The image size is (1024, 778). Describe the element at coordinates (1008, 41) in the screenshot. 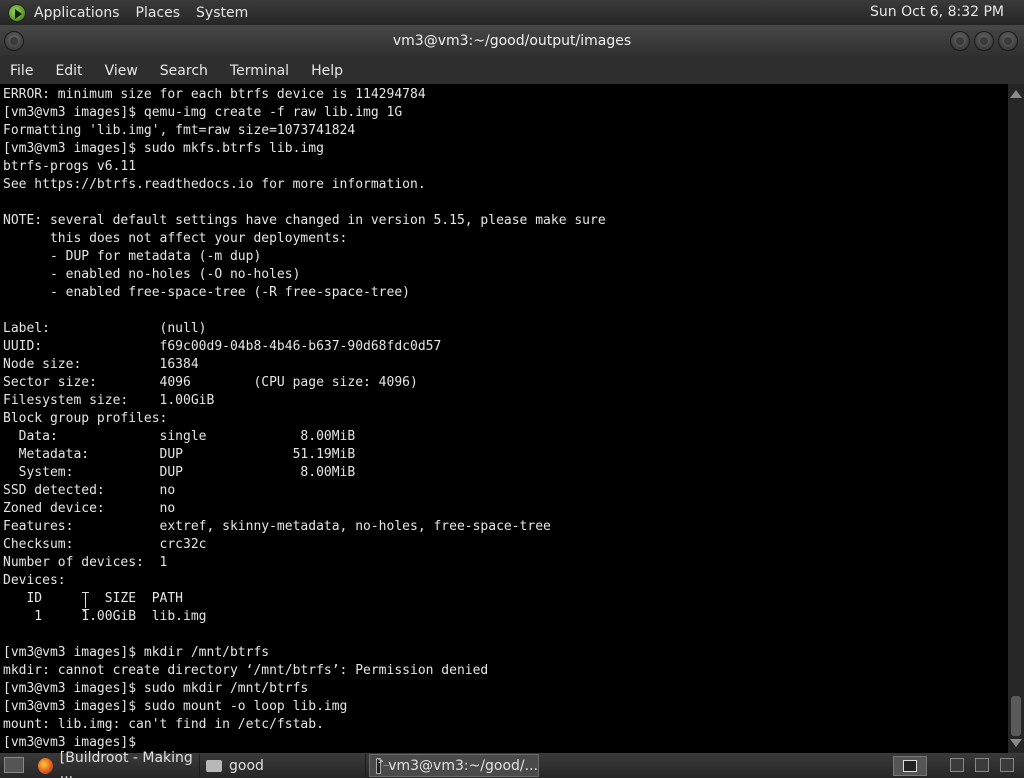

I see `close-button` at that location.